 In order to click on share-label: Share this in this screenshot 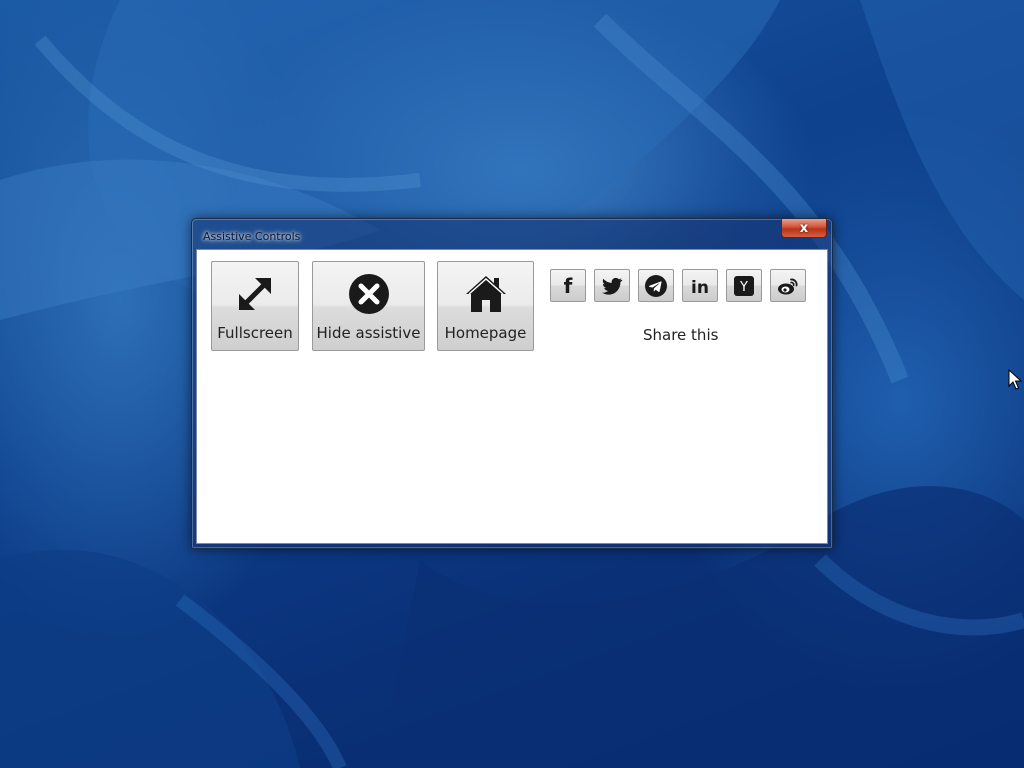, I will do `click(681, 335)`.